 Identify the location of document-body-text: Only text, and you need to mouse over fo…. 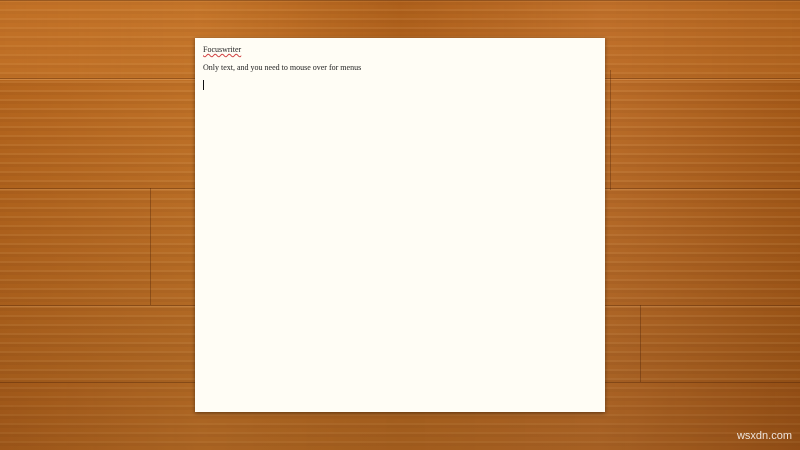
(282, 67).